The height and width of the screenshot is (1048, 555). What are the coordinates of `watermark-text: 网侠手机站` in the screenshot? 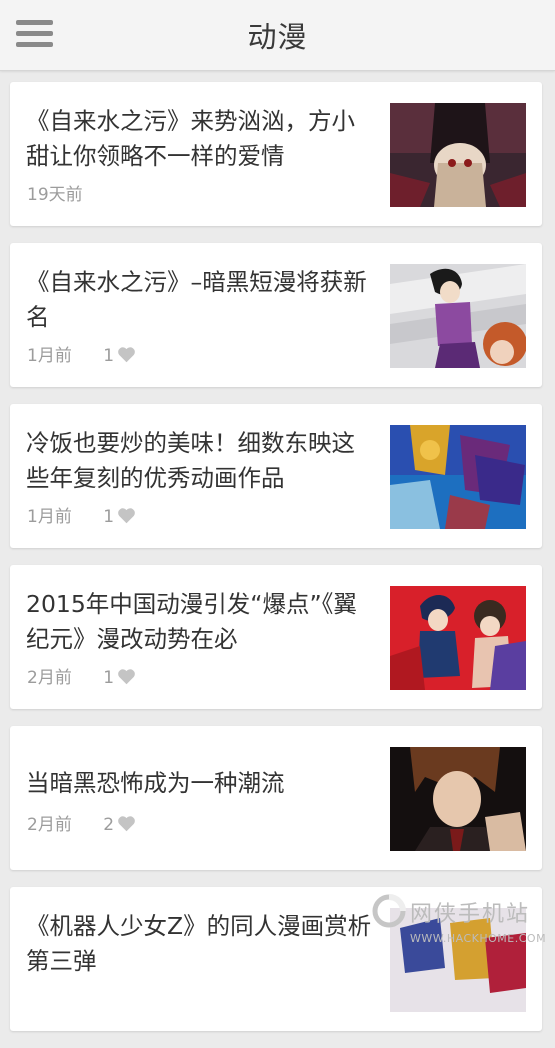 It's located at (470, 914).